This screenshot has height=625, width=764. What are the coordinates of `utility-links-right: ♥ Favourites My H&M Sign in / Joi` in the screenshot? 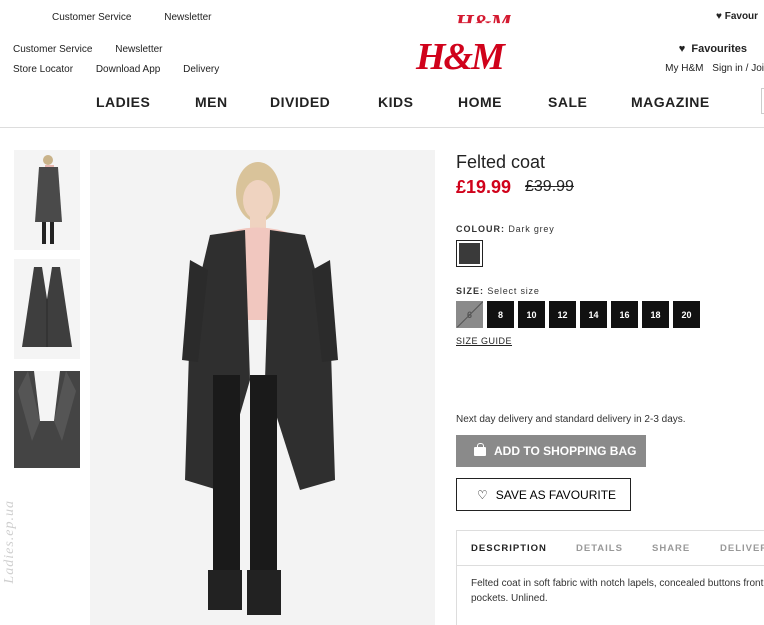 It's located at (711, 59).